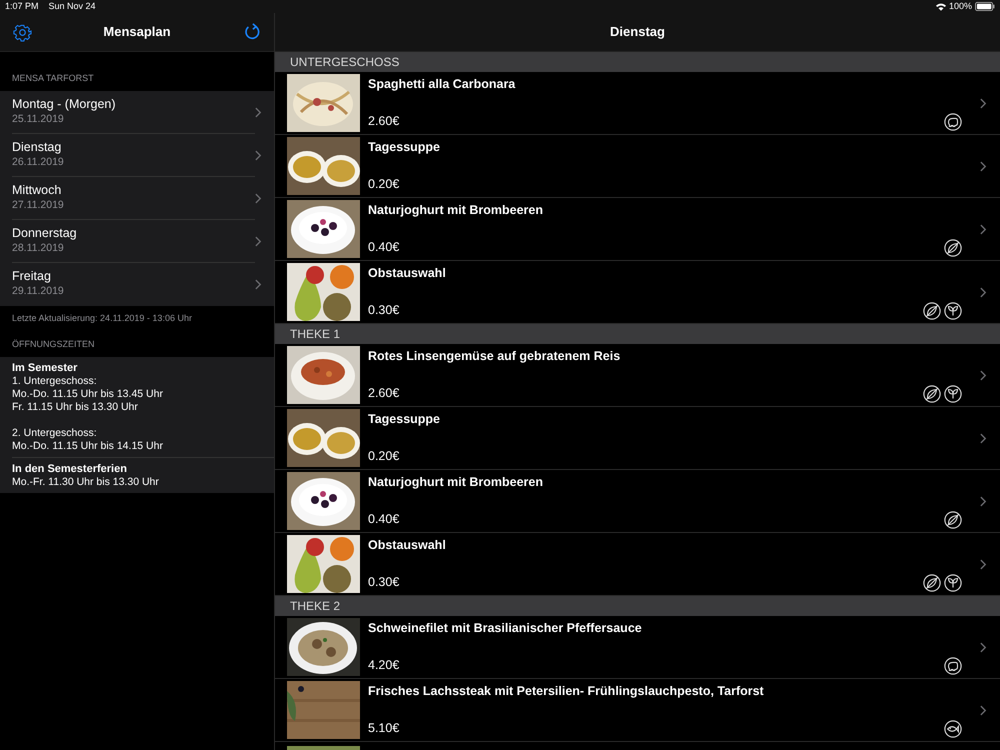 The width and height of the screenshot is (1000, 750). What do you see at coordinates (137, 198) in the screenshot?
I see `day-row: Mittwoch 27.11.2019` at bounding box center [137, 198].